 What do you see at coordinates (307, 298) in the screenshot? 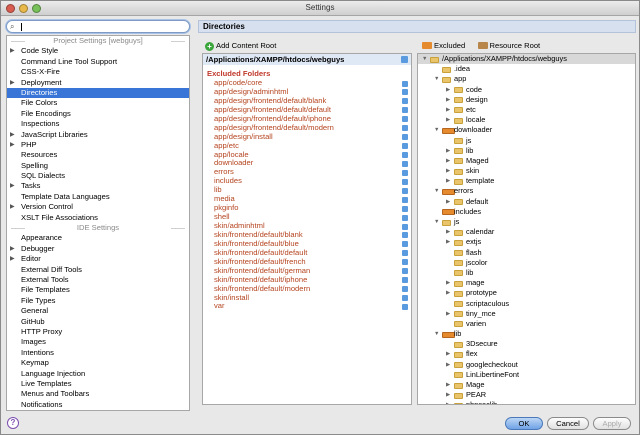
I see `excluded-folder-item: skin/install` at bounding box center [307, 298].